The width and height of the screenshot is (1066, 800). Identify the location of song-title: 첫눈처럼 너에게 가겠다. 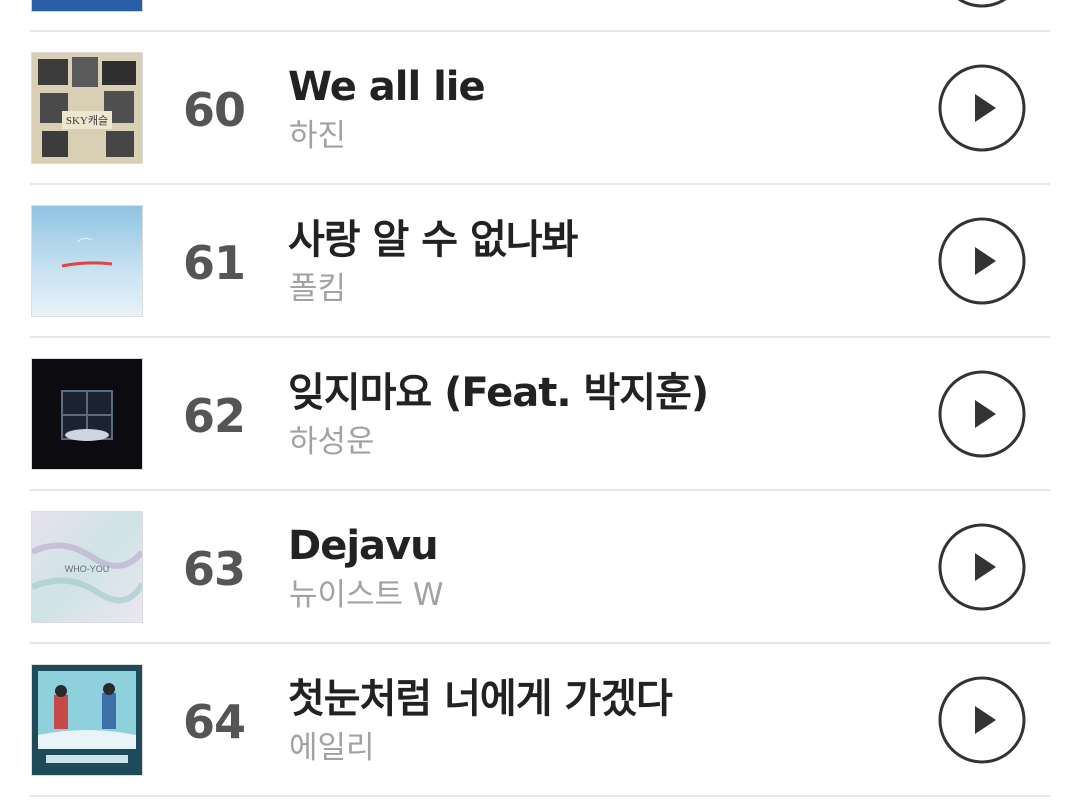
(480, 699).